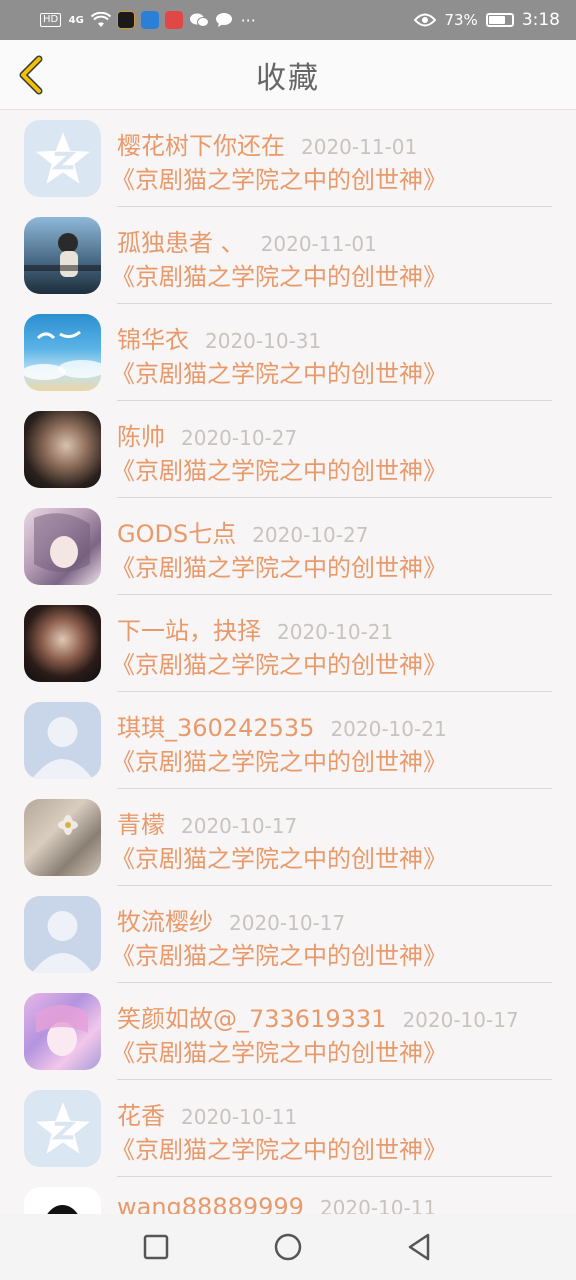  Describe the element at coordinates (62, 352) in the screenshot. I see `sky-avatar` at that location.